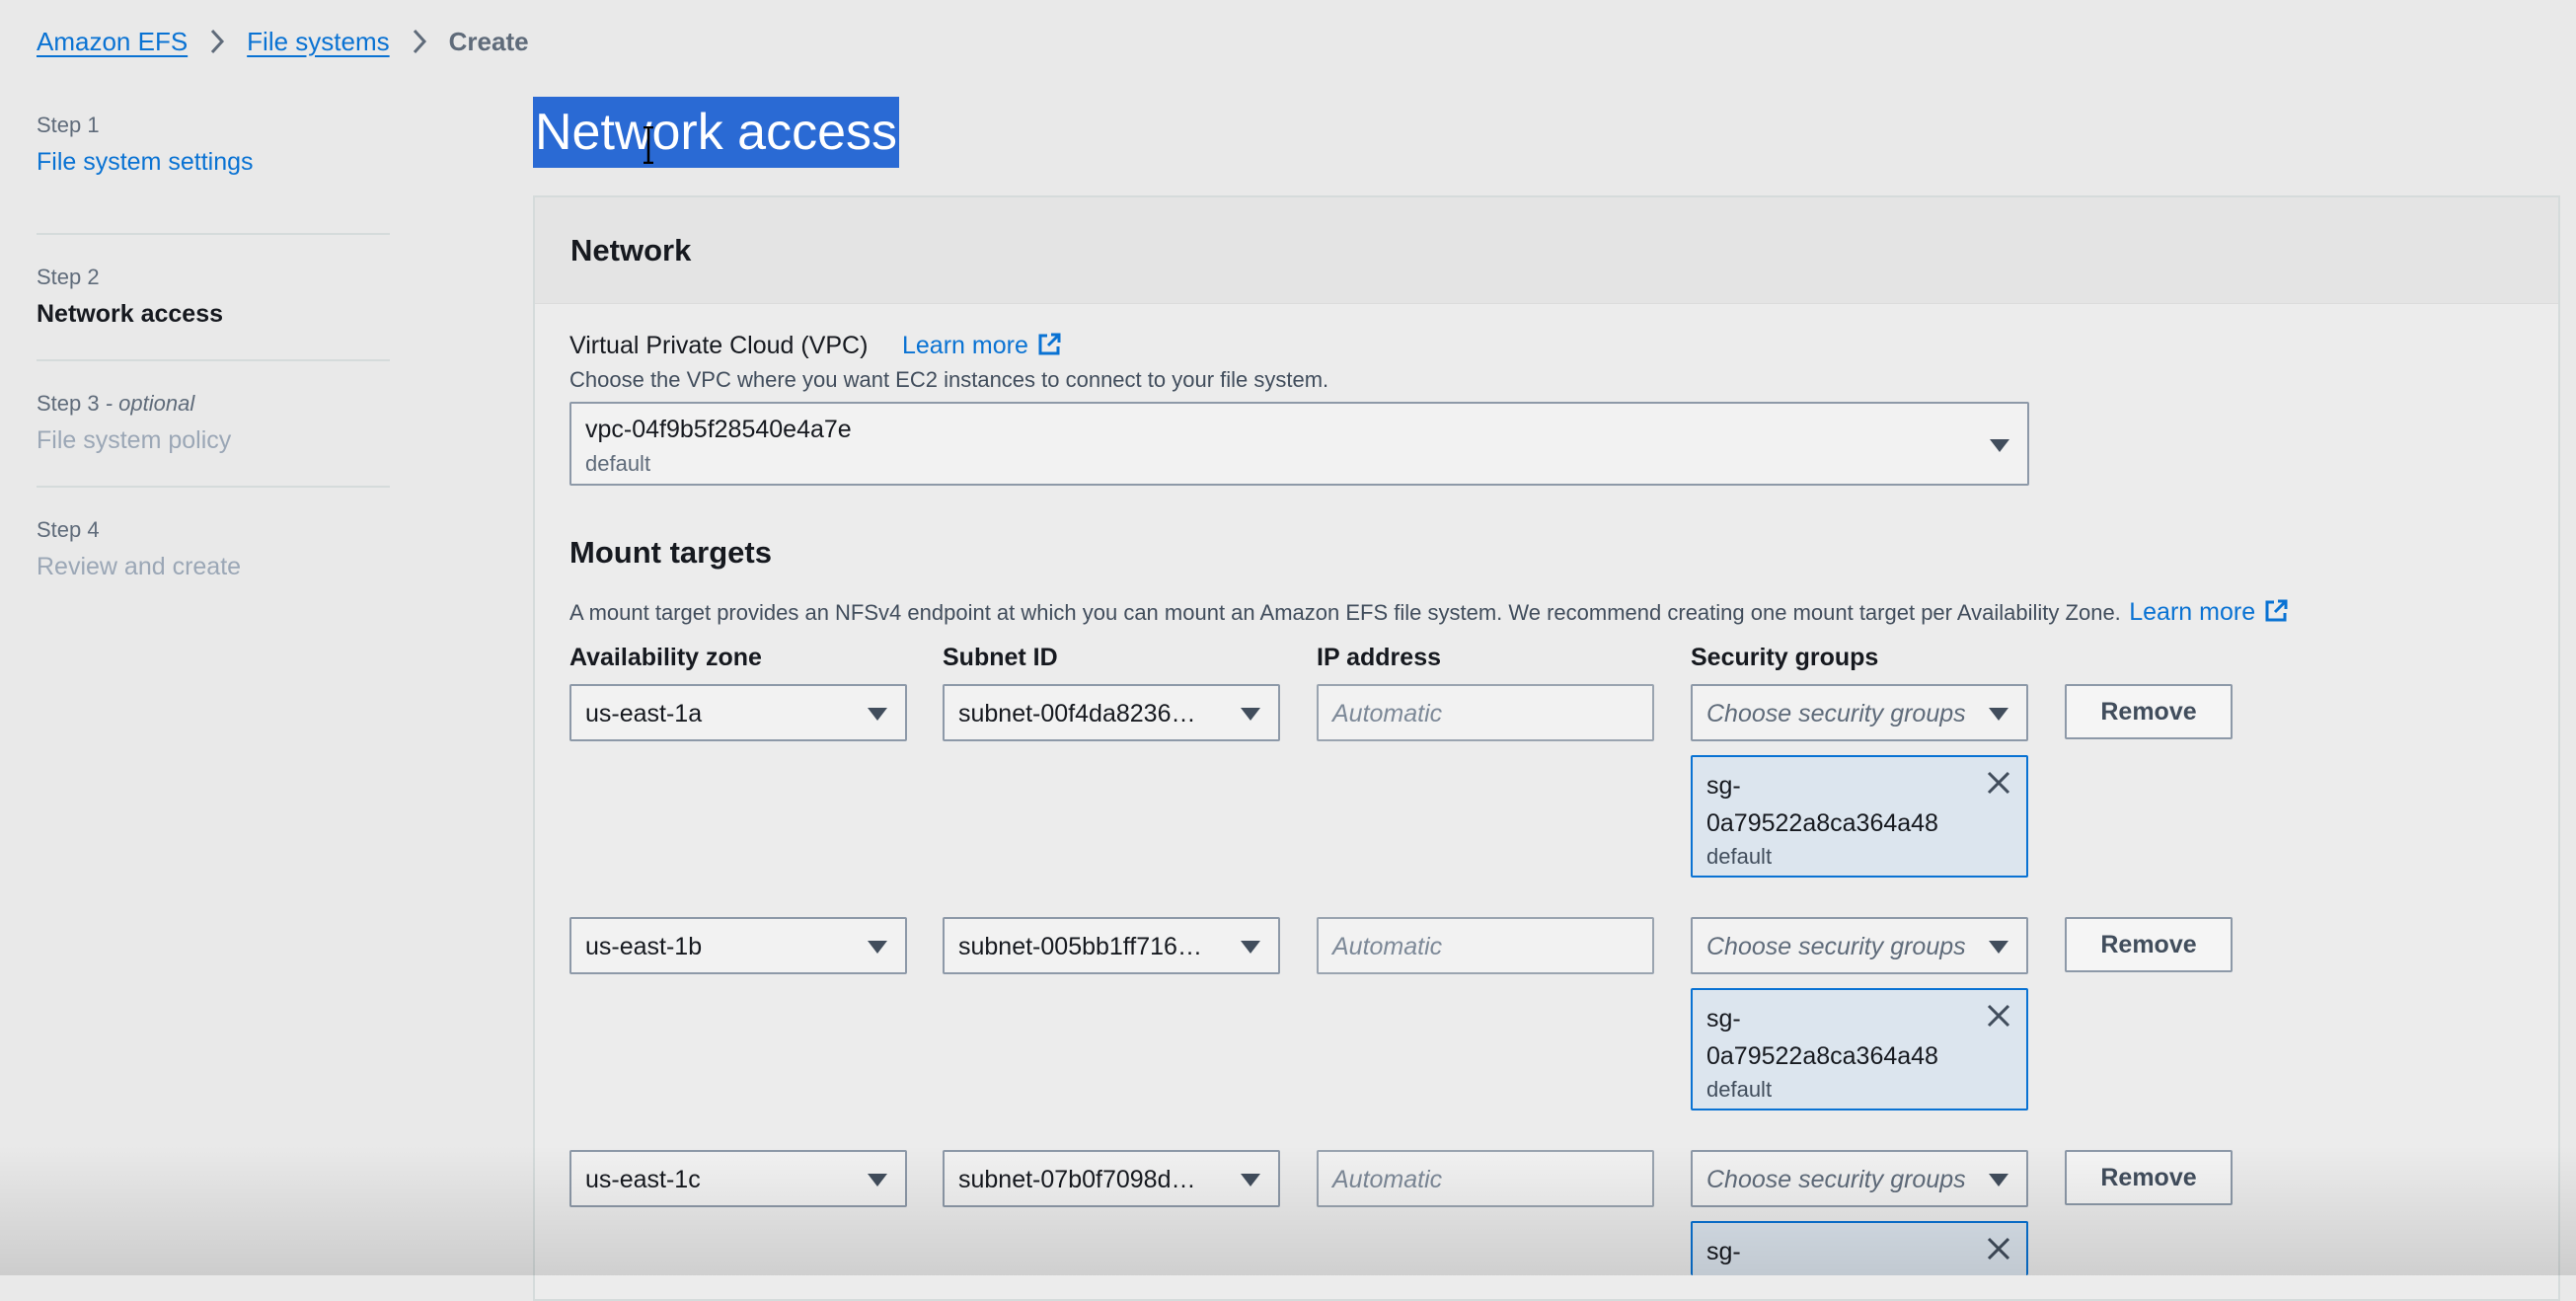  I want to click on step-number: Step 4, so click(69, 529).